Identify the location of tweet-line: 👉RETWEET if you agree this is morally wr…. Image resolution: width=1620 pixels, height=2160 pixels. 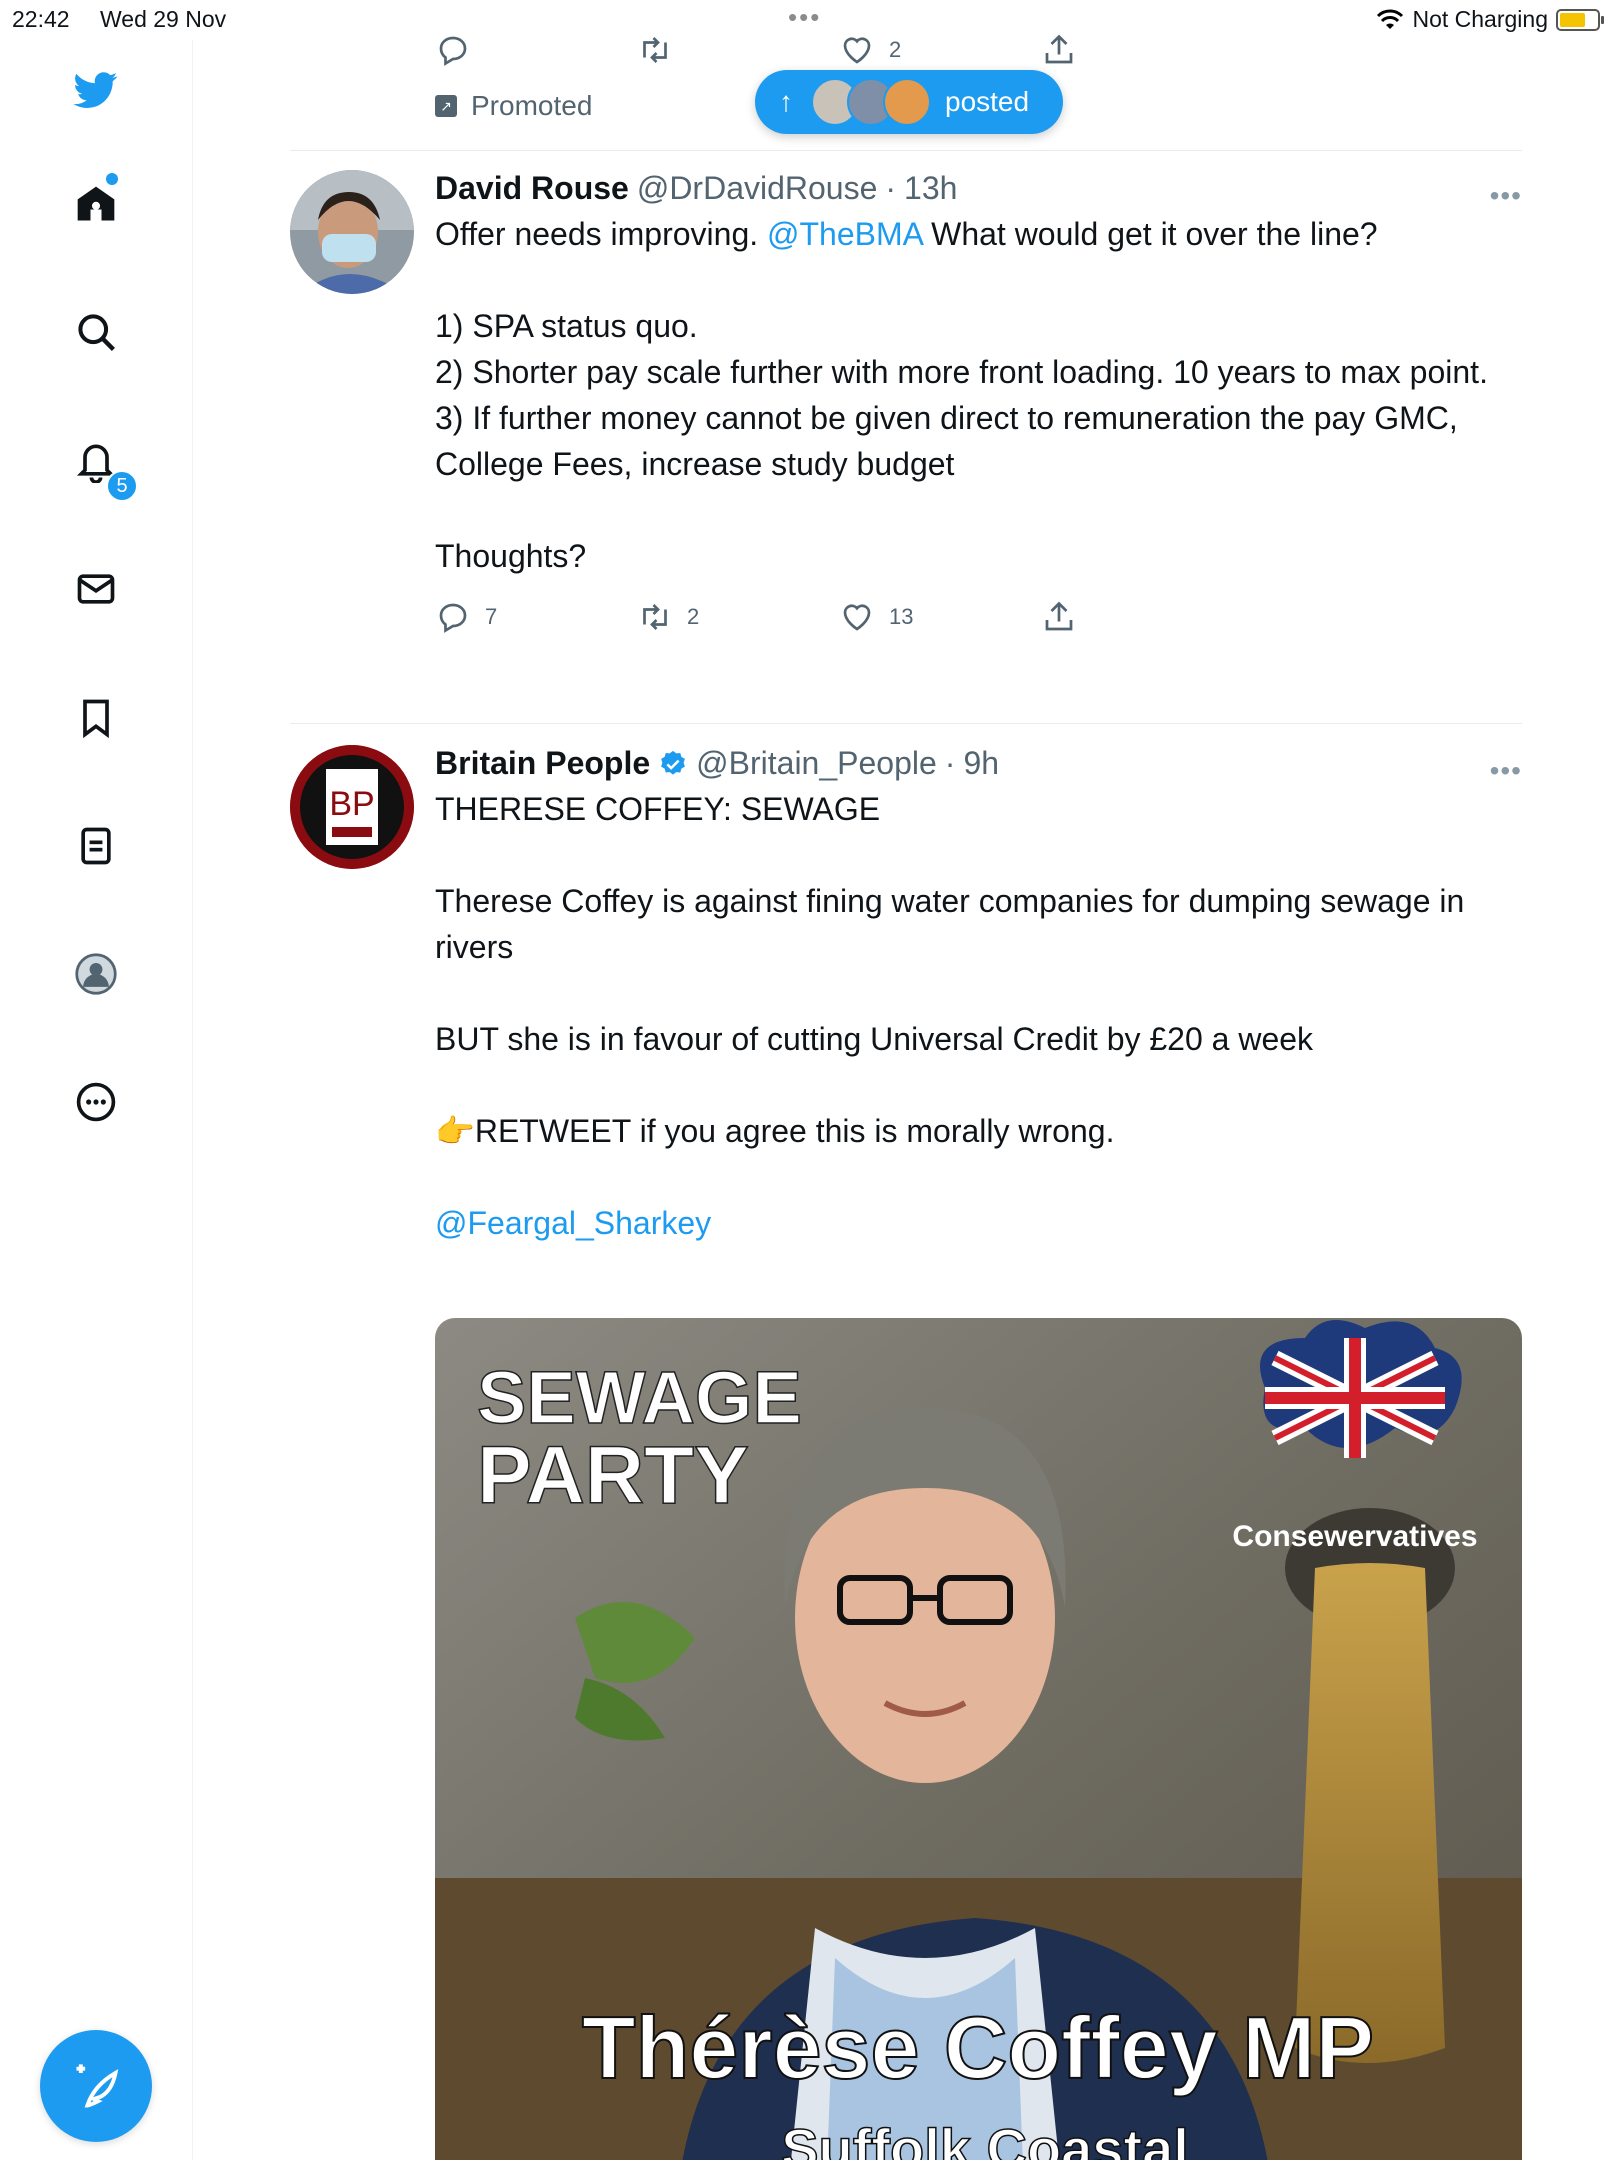
(775, 1131).